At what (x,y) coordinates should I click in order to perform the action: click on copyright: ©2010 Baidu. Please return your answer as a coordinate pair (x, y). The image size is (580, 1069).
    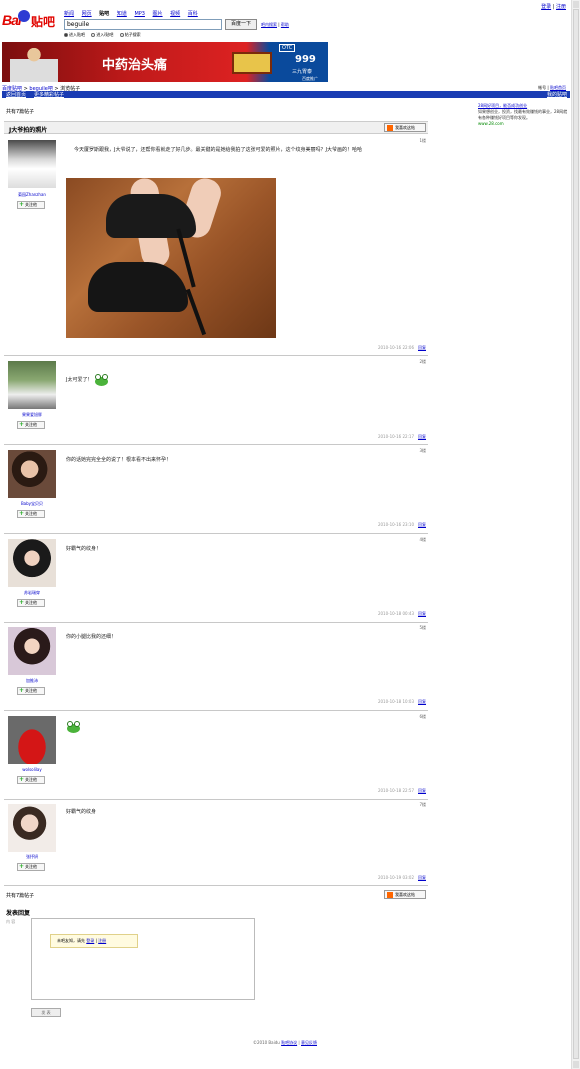
    Looking at the image, I should click on (266, 1042).